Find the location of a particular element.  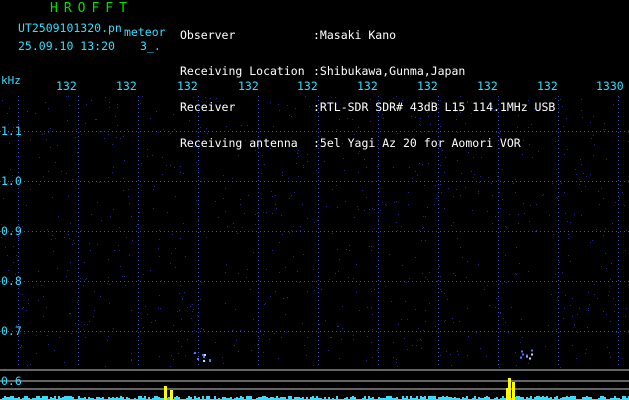

app-title: HROFFT is located at coordinates (91, 8).